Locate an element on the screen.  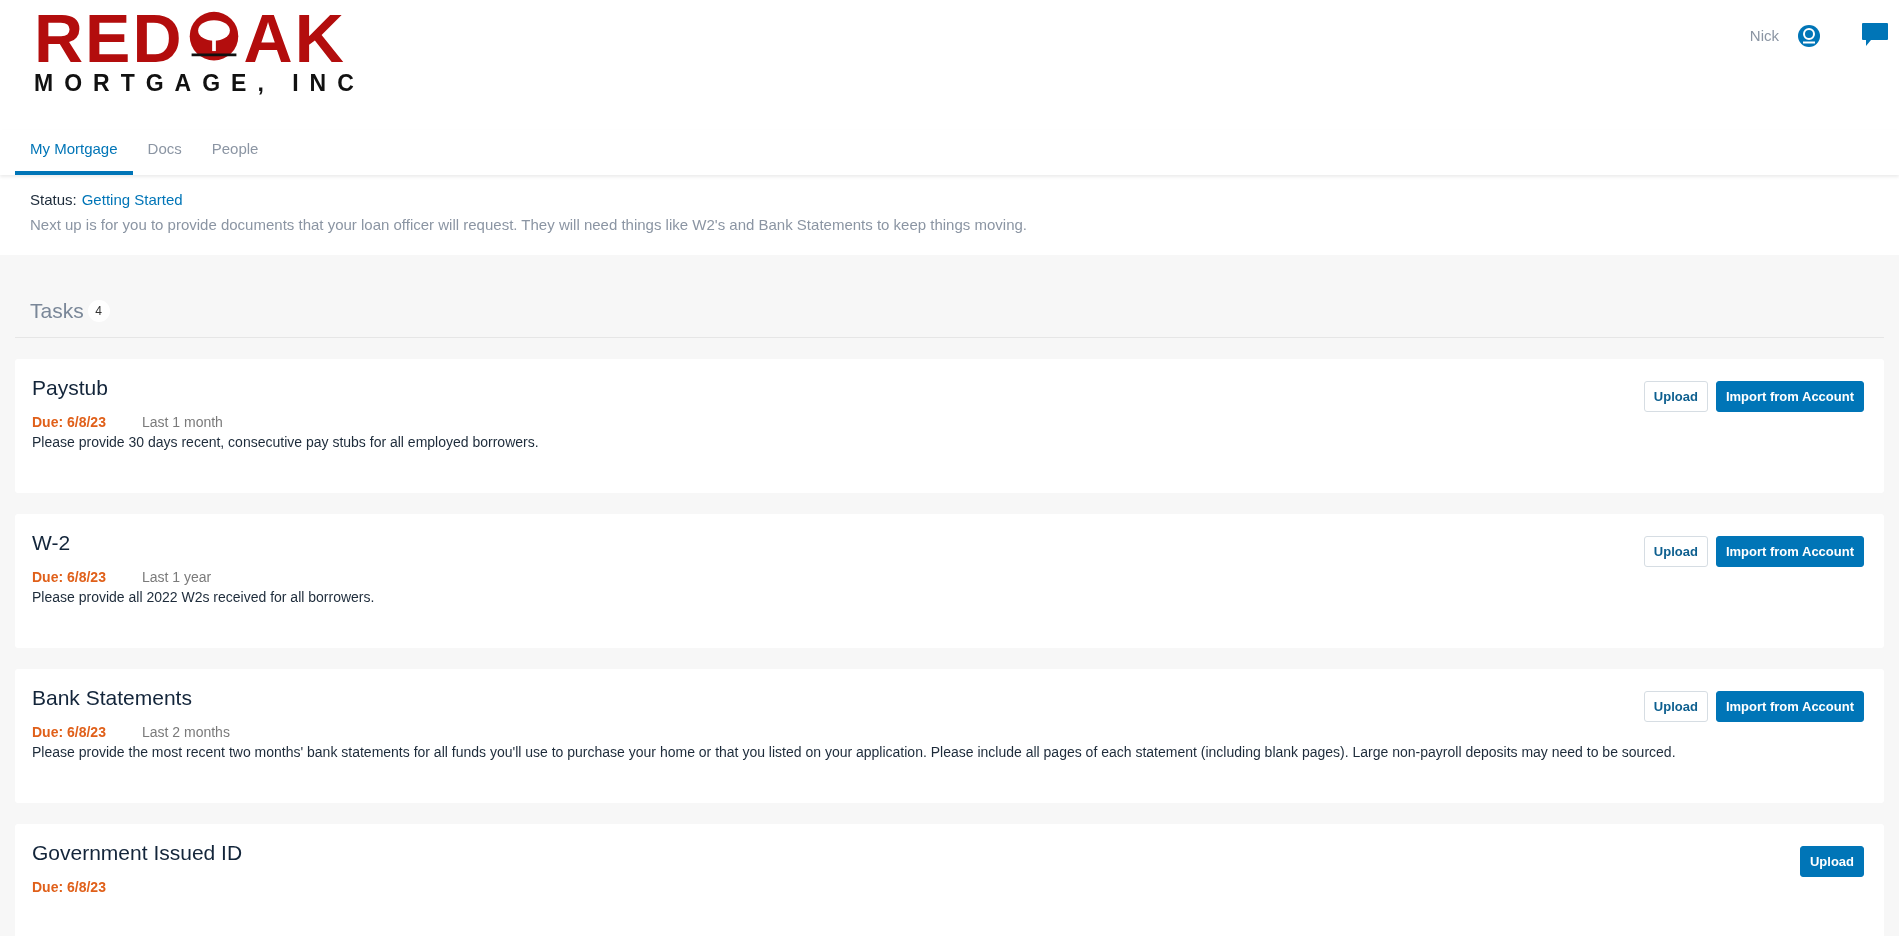
task-period: Last 1 year is located at coordinates (176, 577).